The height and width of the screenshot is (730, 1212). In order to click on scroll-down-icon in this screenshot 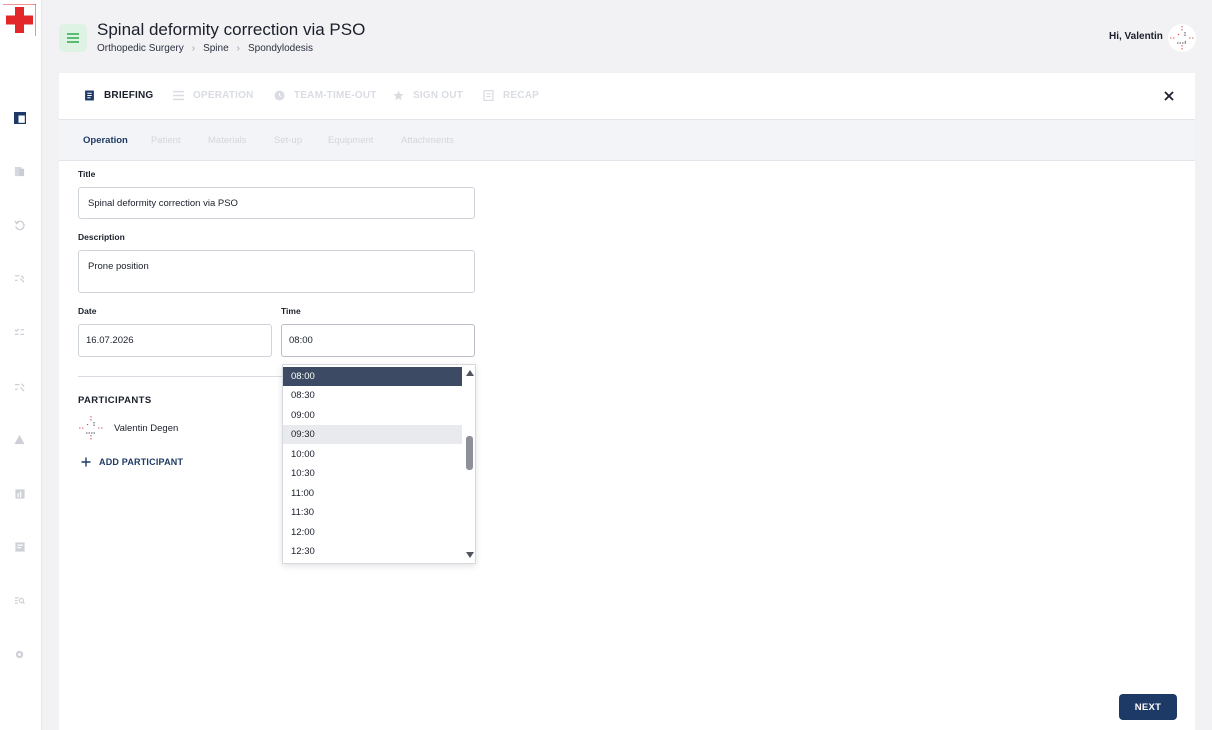, I will do `click(470, 555)`.